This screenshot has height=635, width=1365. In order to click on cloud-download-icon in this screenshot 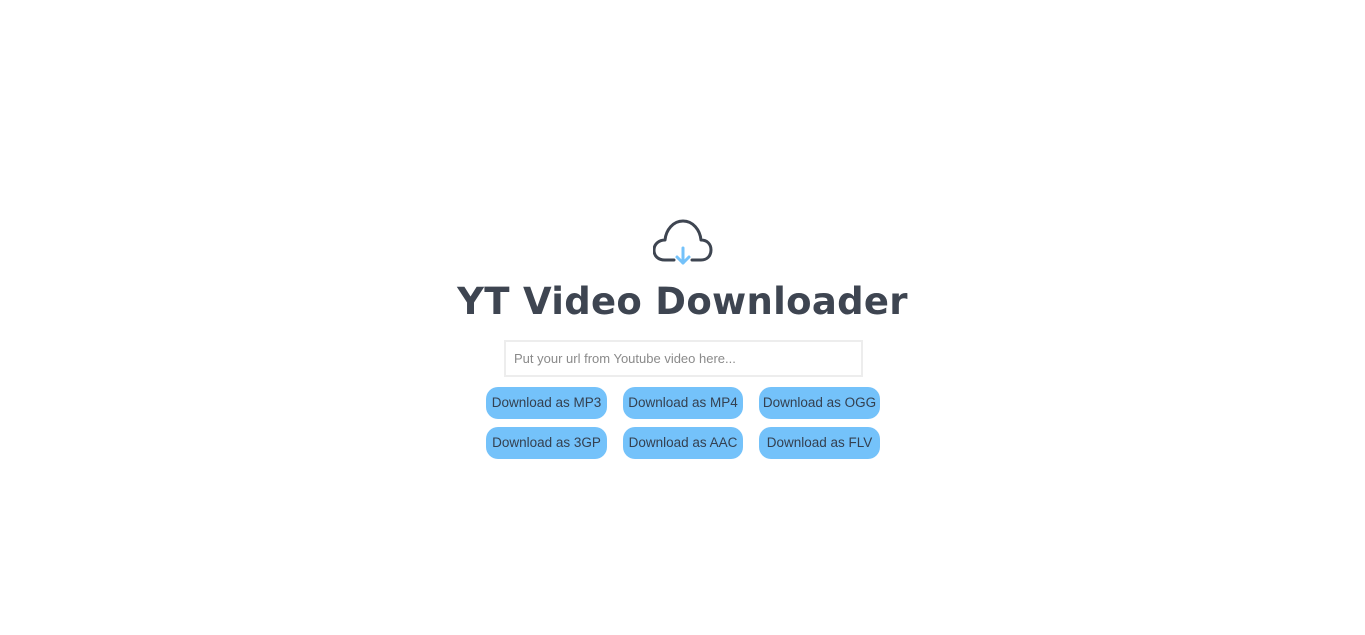, I will do `click(683, 243)`.